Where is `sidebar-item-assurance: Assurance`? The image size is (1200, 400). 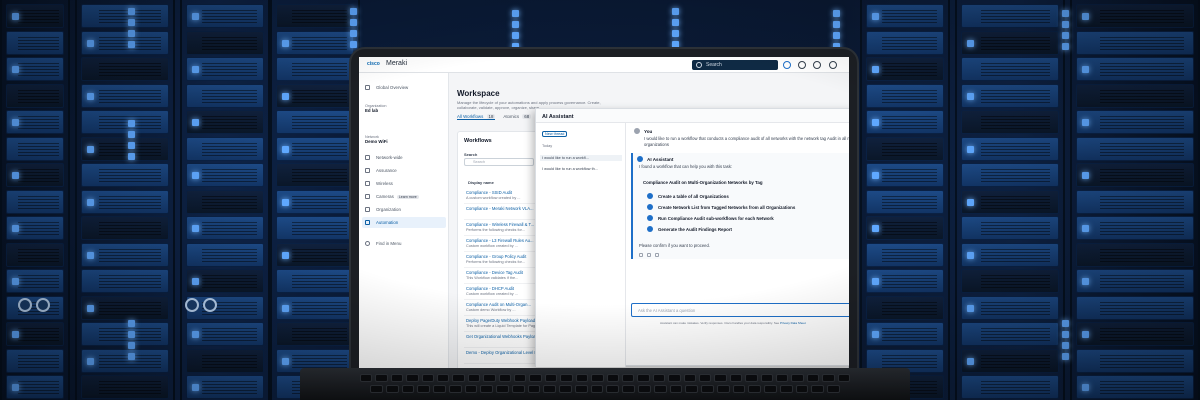
sidebar-item-assurance: Assurance is located at coordinates (381, 170).